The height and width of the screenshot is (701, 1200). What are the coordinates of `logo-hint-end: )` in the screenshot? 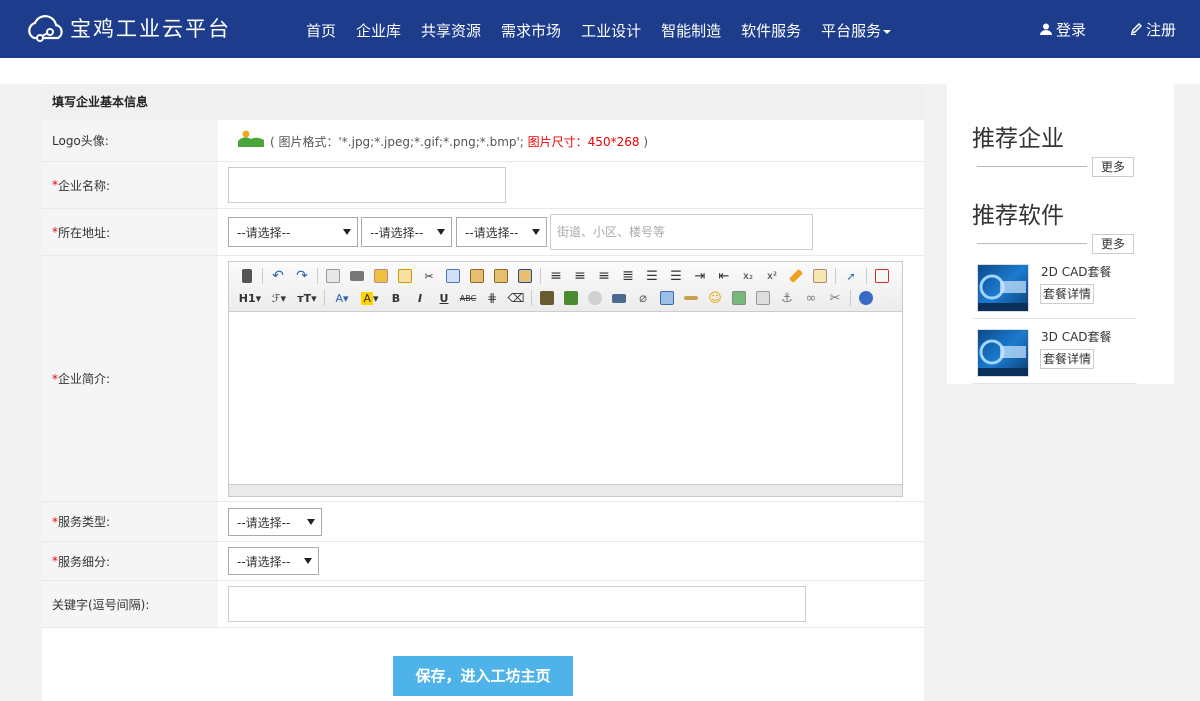 It's located at (645, 142).